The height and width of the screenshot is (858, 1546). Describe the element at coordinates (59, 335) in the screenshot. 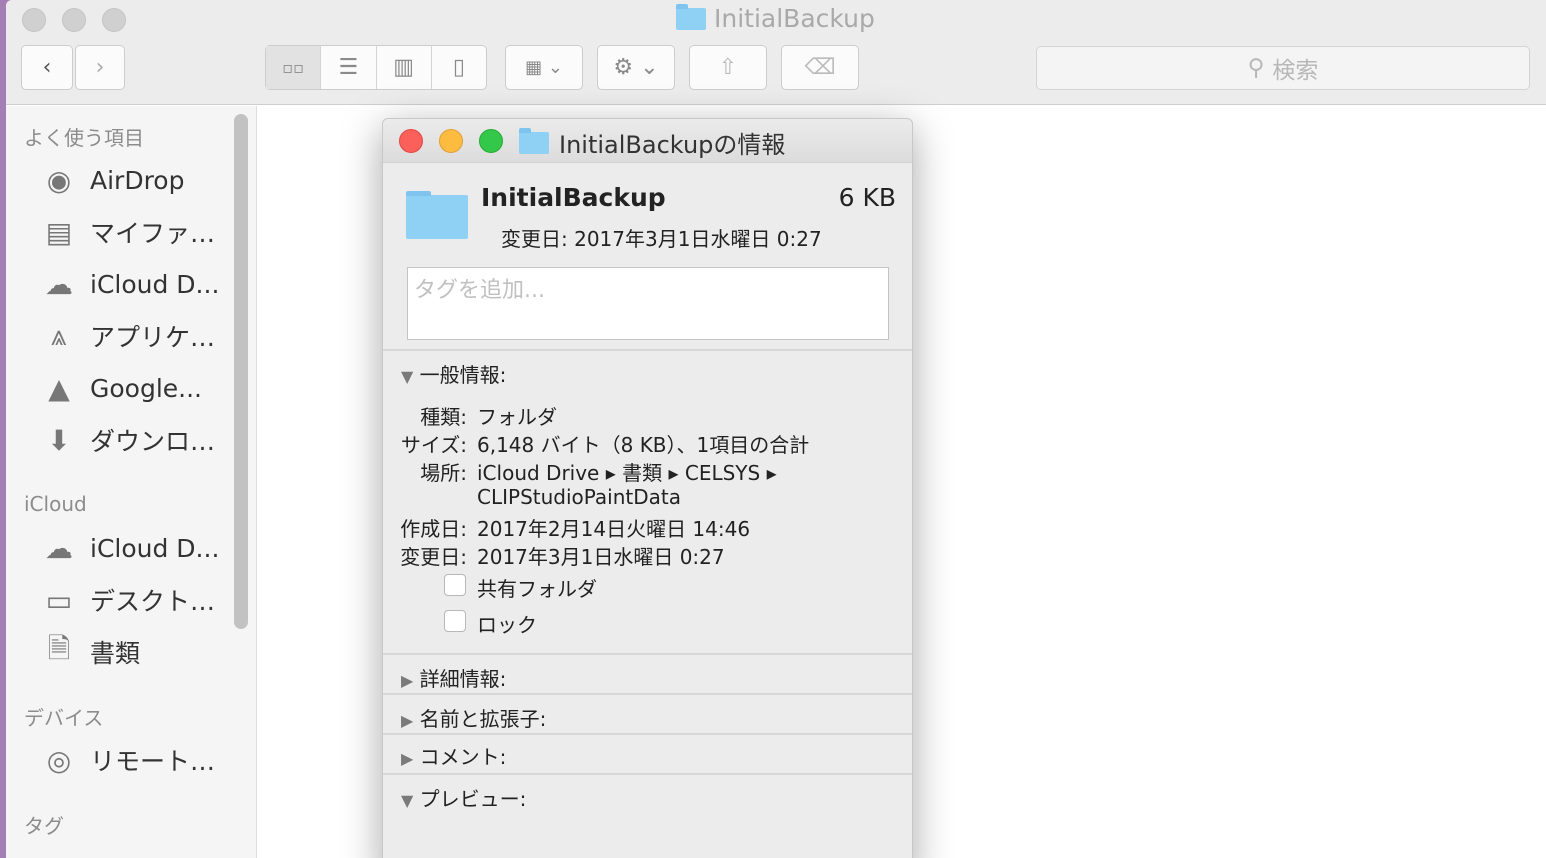

I see `applications-icon: ⩓` at that location.